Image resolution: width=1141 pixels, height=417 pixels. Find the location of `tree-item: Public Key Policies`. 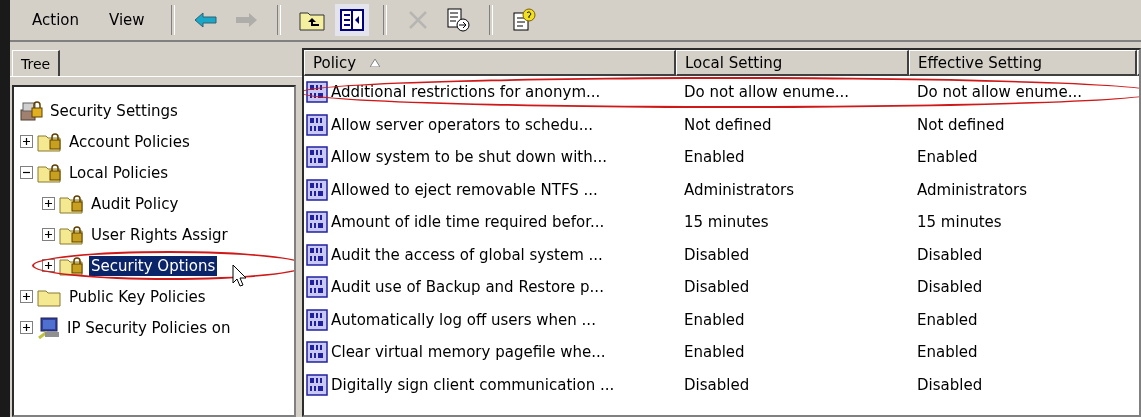

tree-item: Public Key Policies is located at coordinates (137, 296).